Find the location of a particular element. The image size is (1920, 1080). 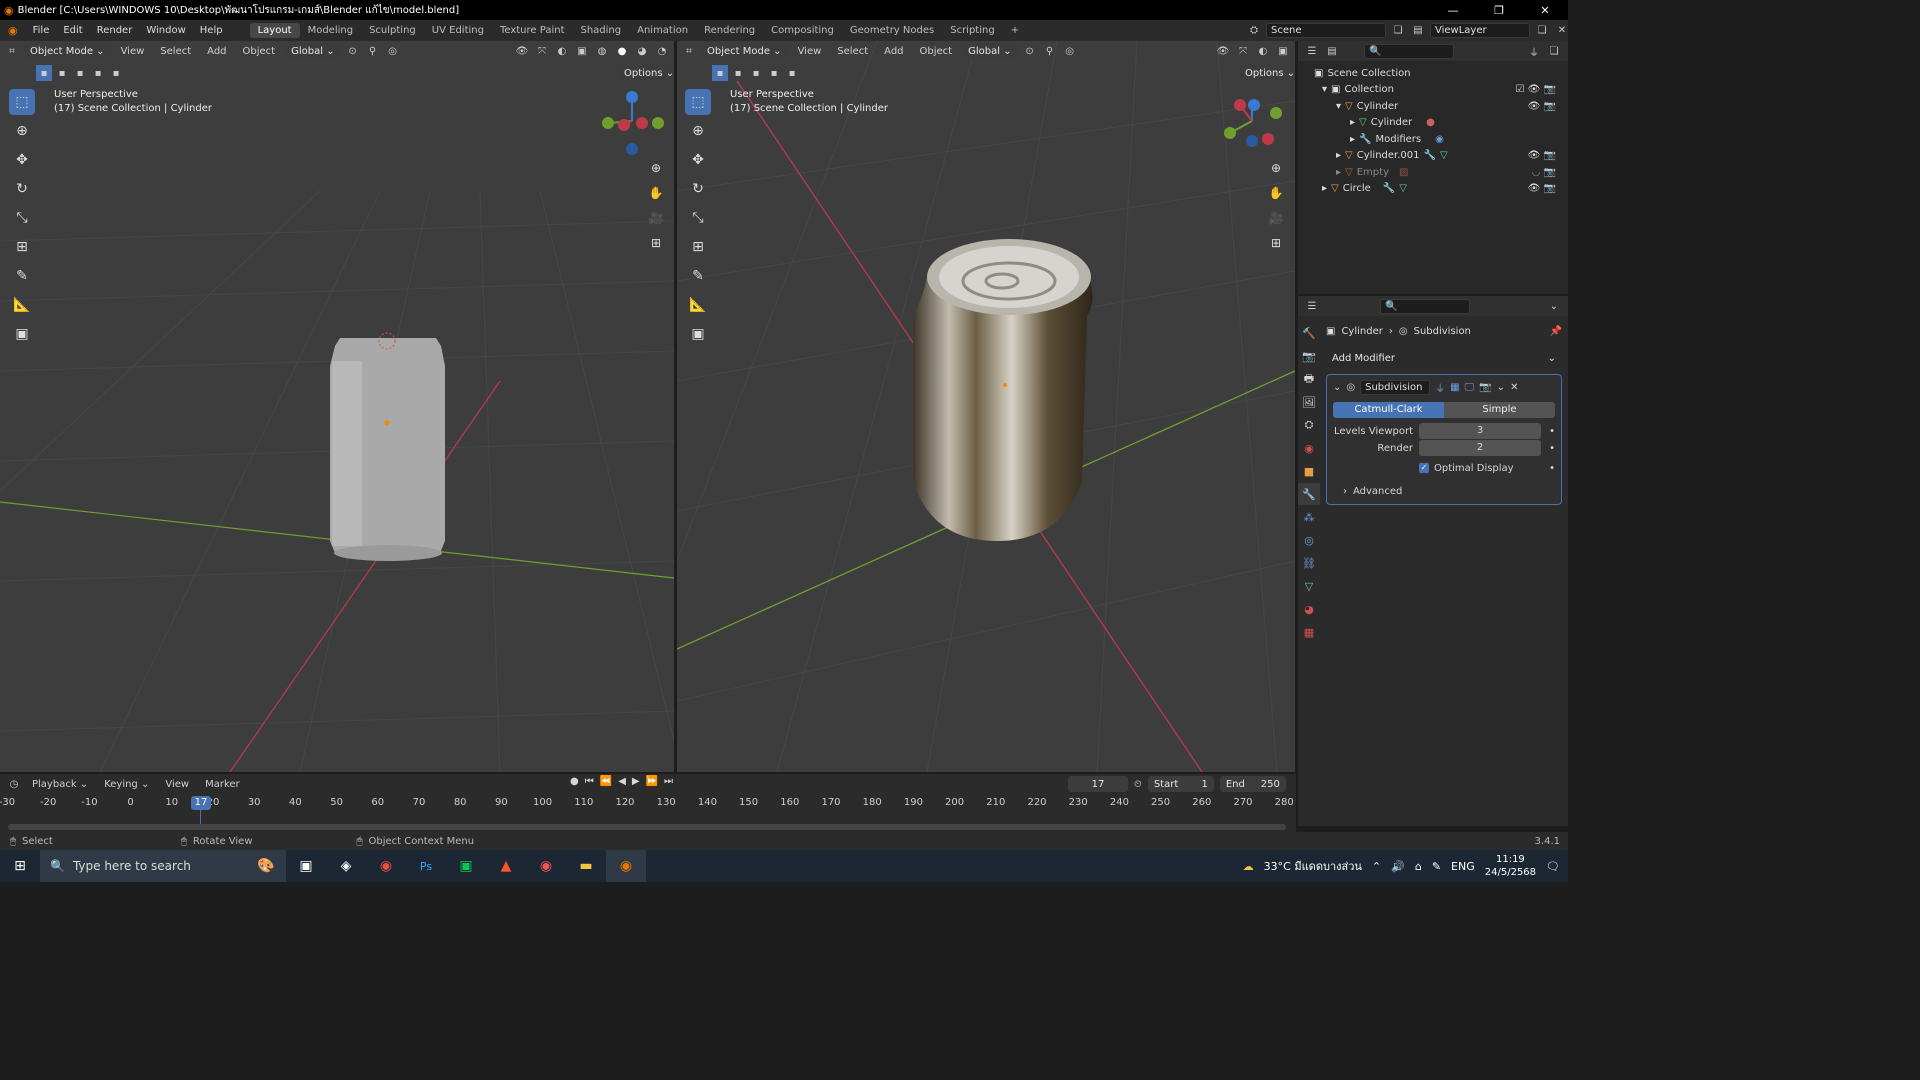

delete-modifier-icon: ✕ is located at coordinates (1514, 387).